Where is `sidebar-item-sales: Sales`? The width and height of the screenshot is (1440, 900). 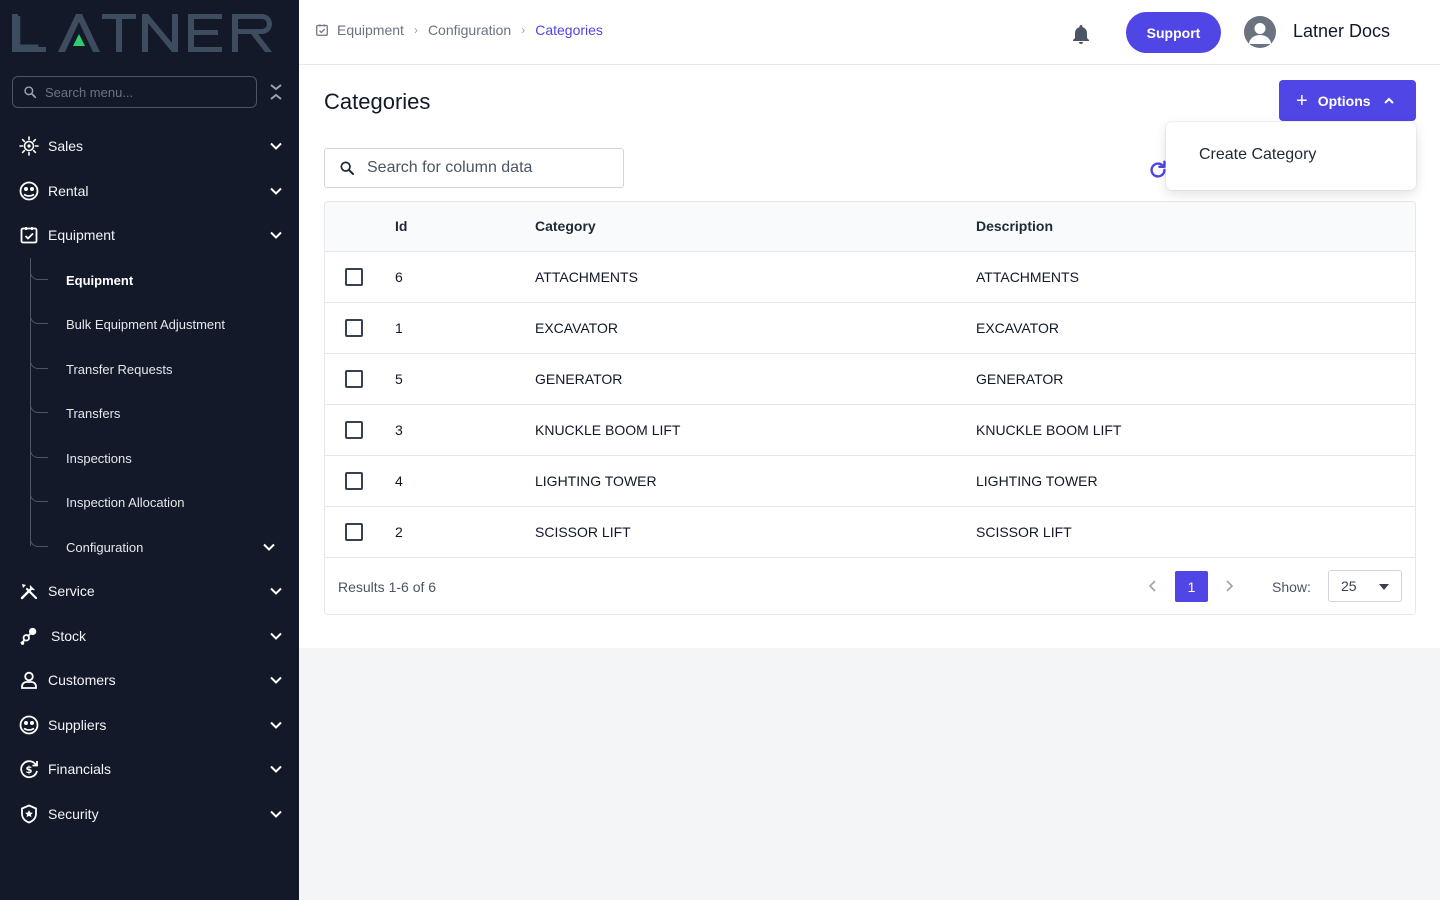 sidebar-item-sales: Sales is located at coordinates (149, 146).